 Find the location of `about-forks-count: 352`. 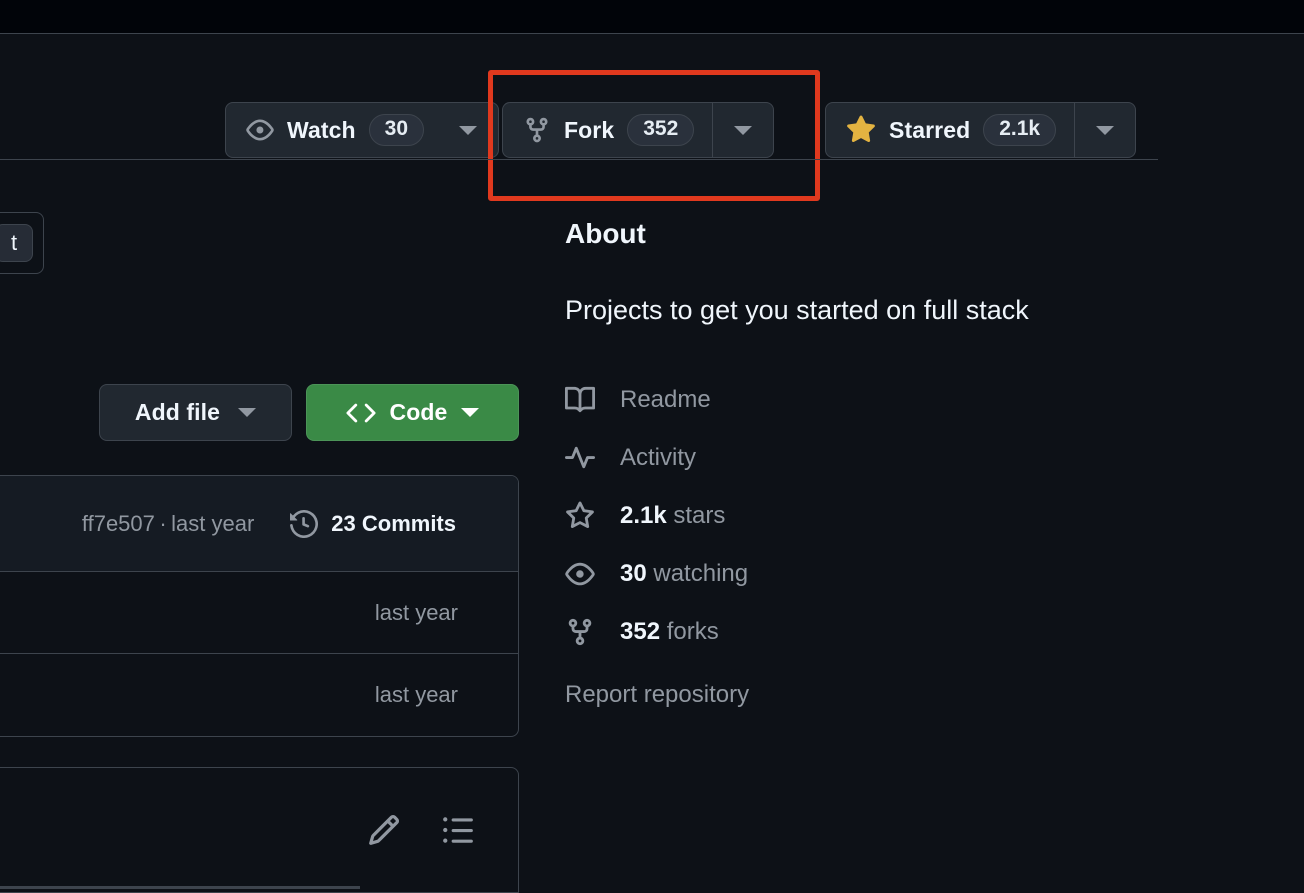

about-forks-count: 352 is located at coordinates (640, 631).